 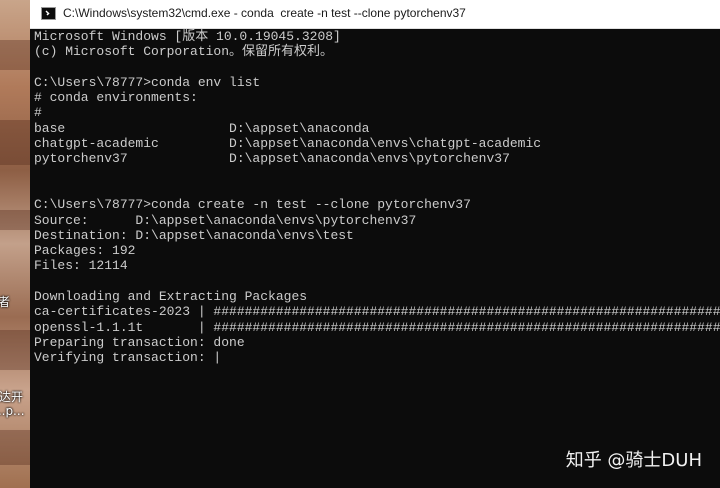 What do you see at coordinates (128, 358) in the screenshot?
I see `console-line-text: Verifying transaction: |` at bounding box center [128, 358].